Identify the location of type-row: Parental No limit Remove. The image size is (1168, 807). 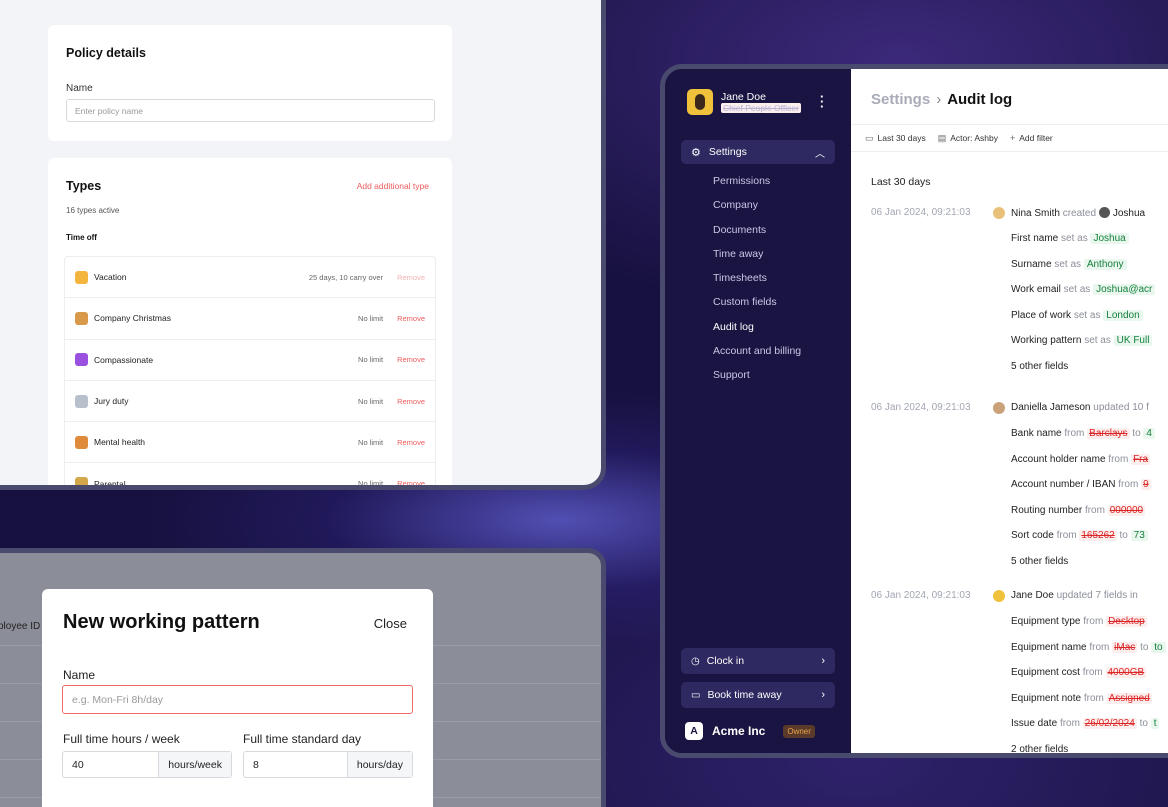
(250, 474).